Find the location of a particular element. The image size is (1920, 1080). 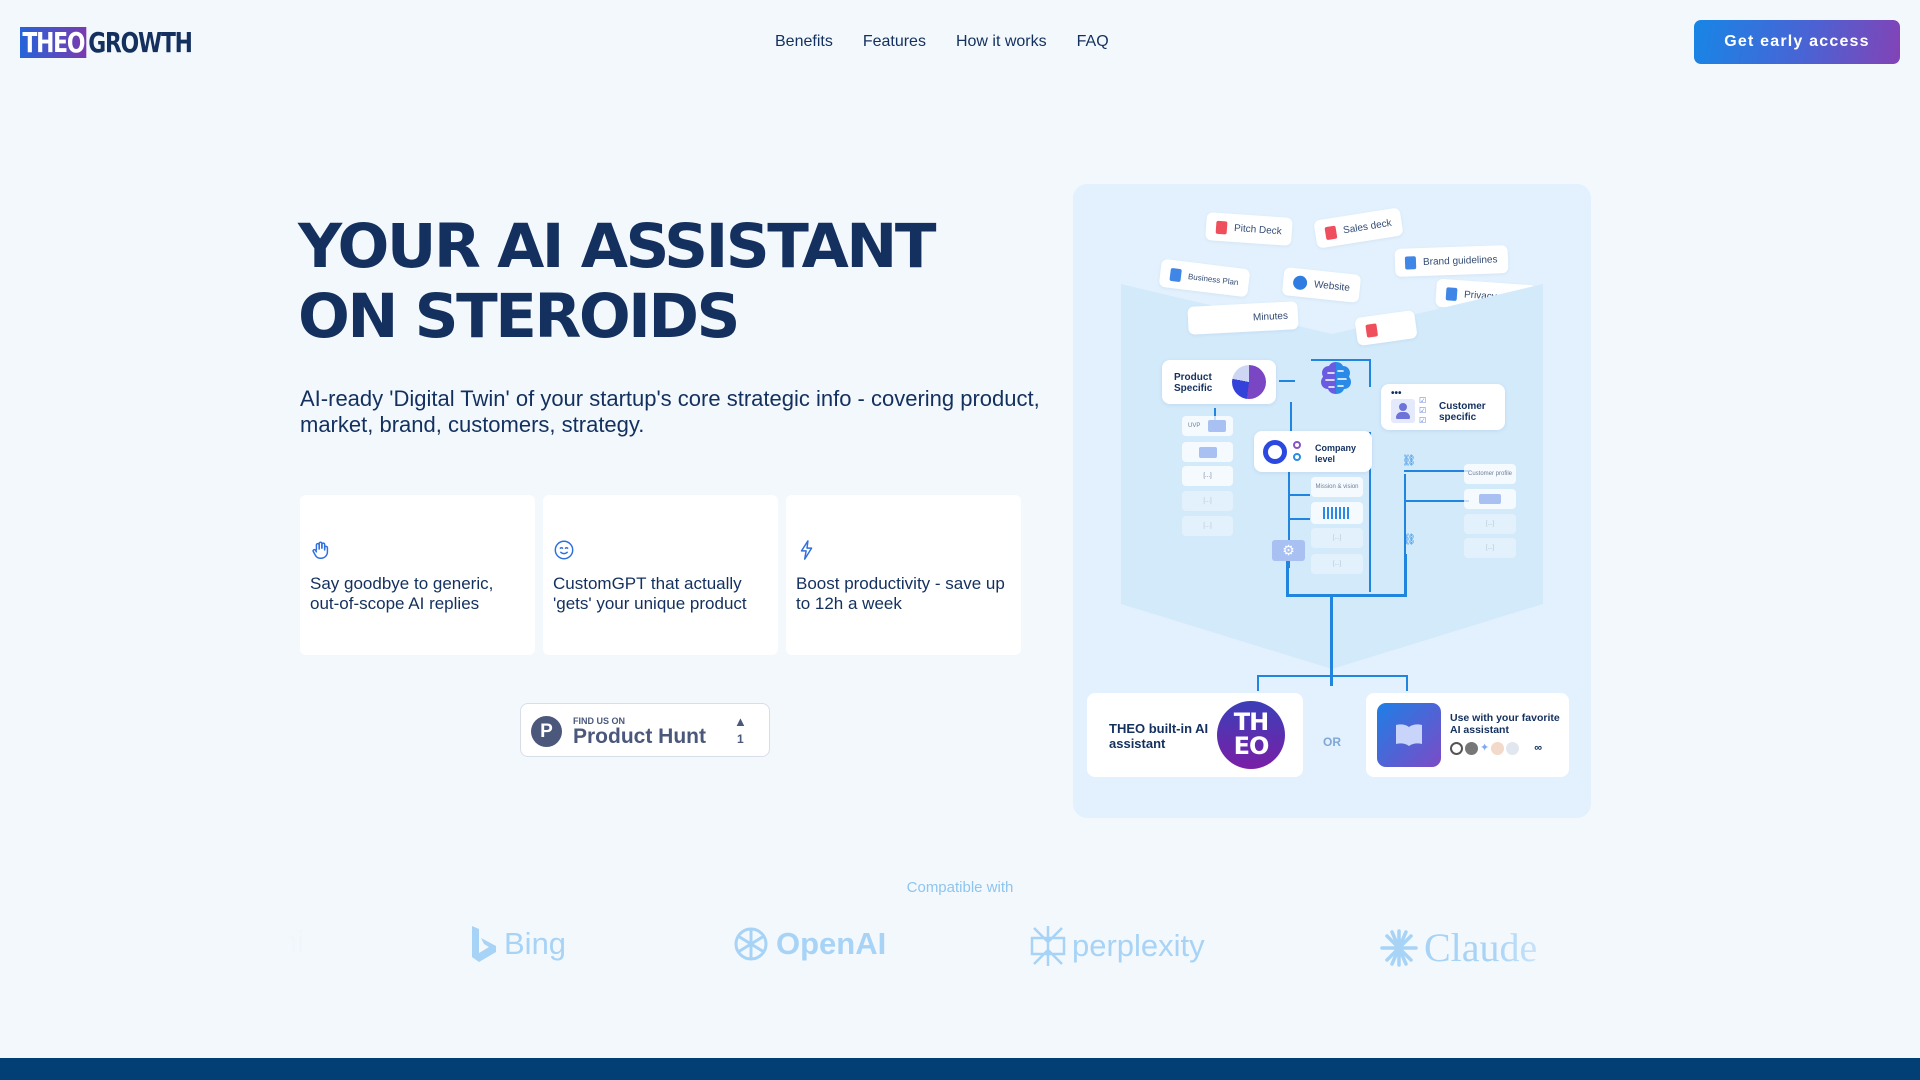

upvote-triangle-icon: ▲ is located at coordinates (740, 721).